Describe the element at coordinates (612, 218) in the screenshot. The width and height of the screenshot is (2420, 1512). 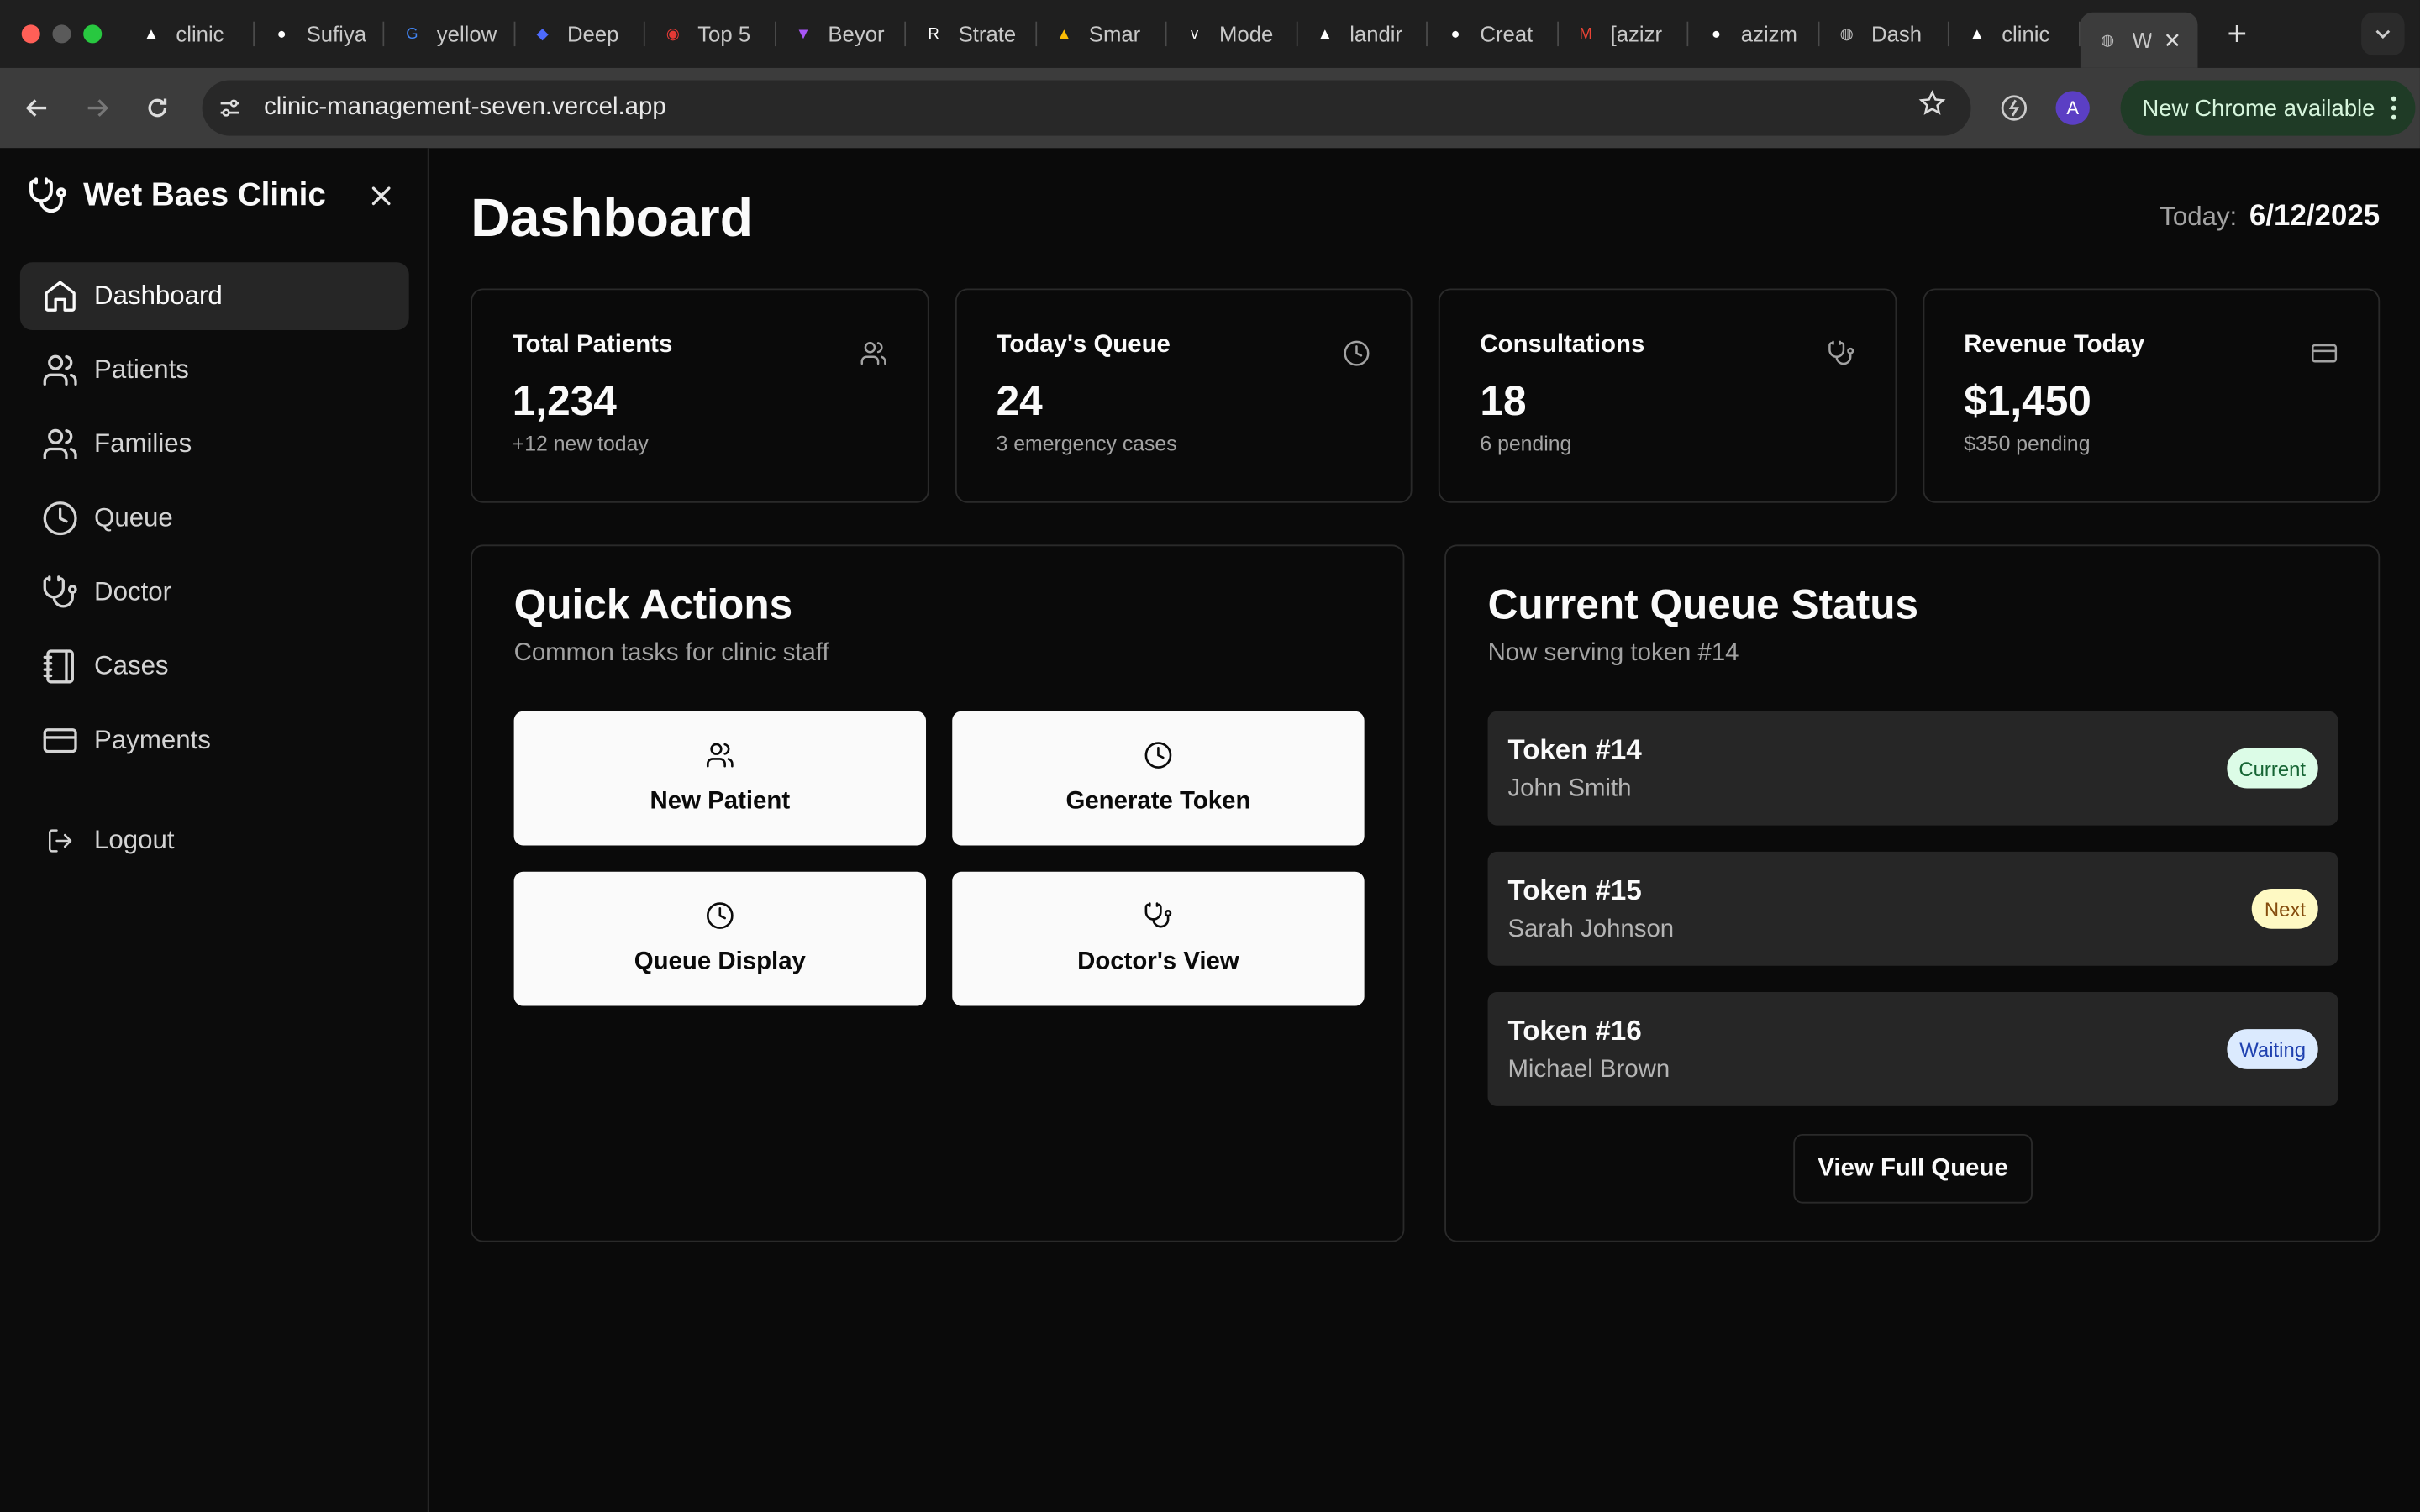
I see `page-title: Dashboard` at that location.